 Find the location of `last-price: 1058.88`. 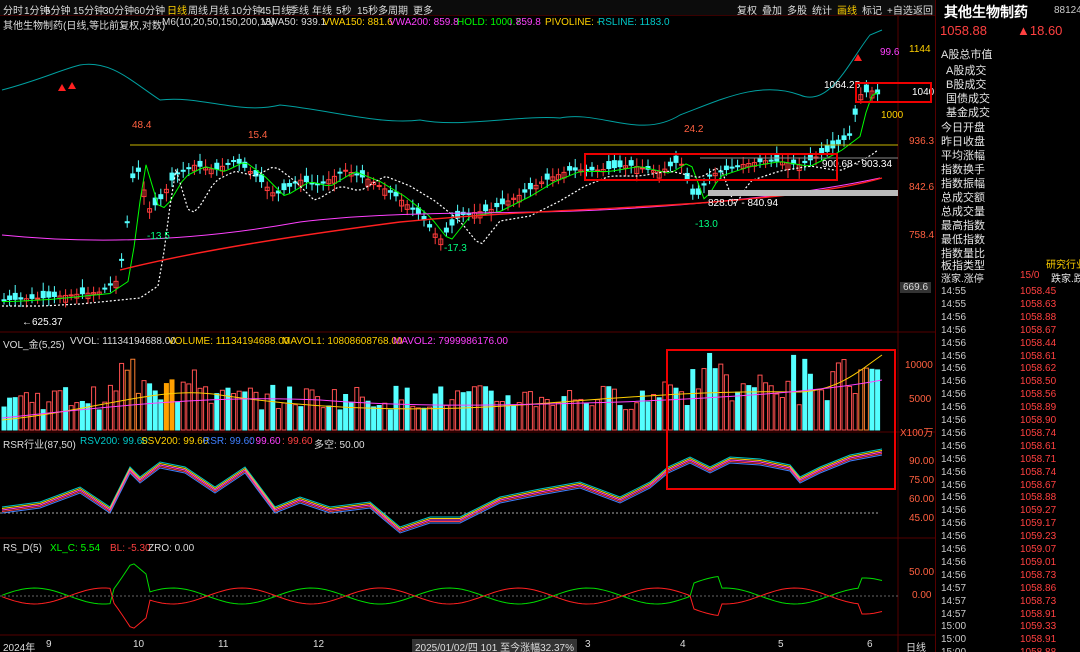

last-price: 1058.88 is located at coordinates (963, 30).